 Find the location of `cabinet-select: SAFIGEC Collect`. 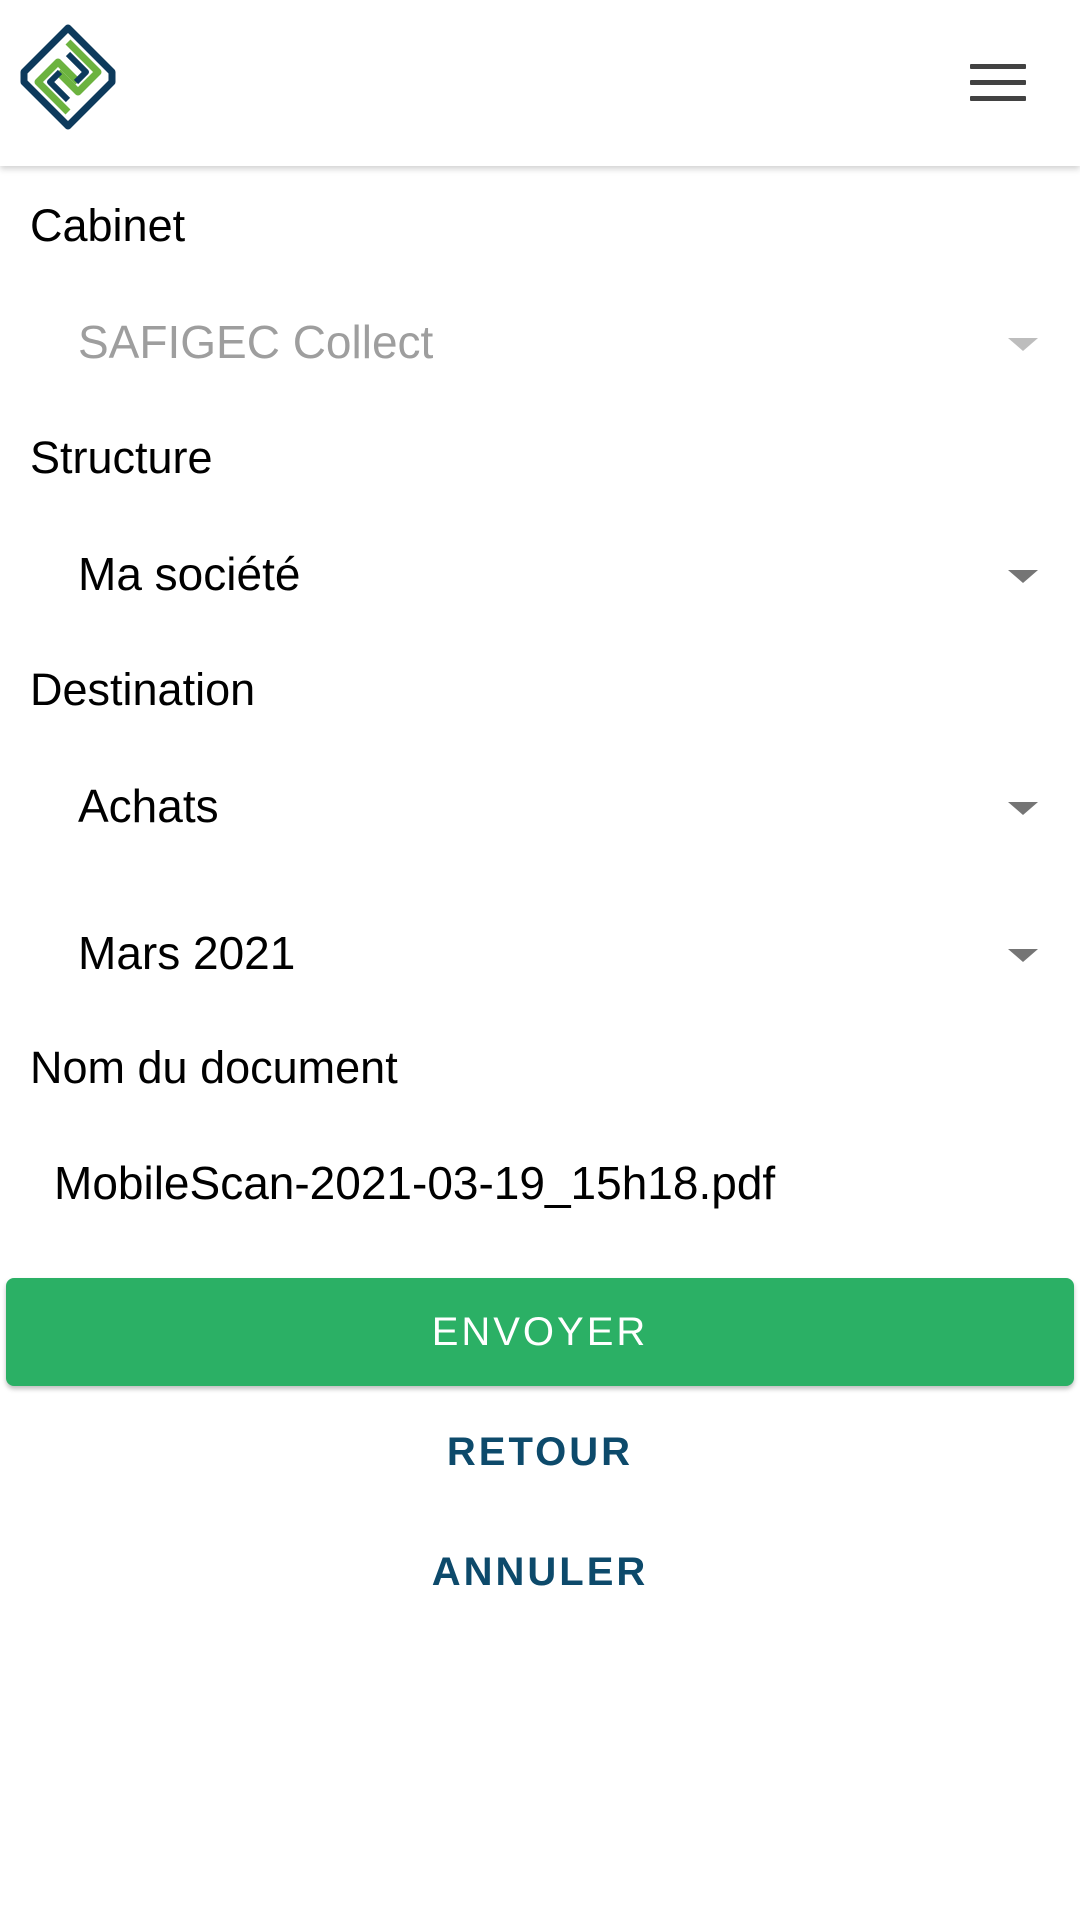

cabinet-select: SAFIGEC Collect is located at coordinates (540, 342).